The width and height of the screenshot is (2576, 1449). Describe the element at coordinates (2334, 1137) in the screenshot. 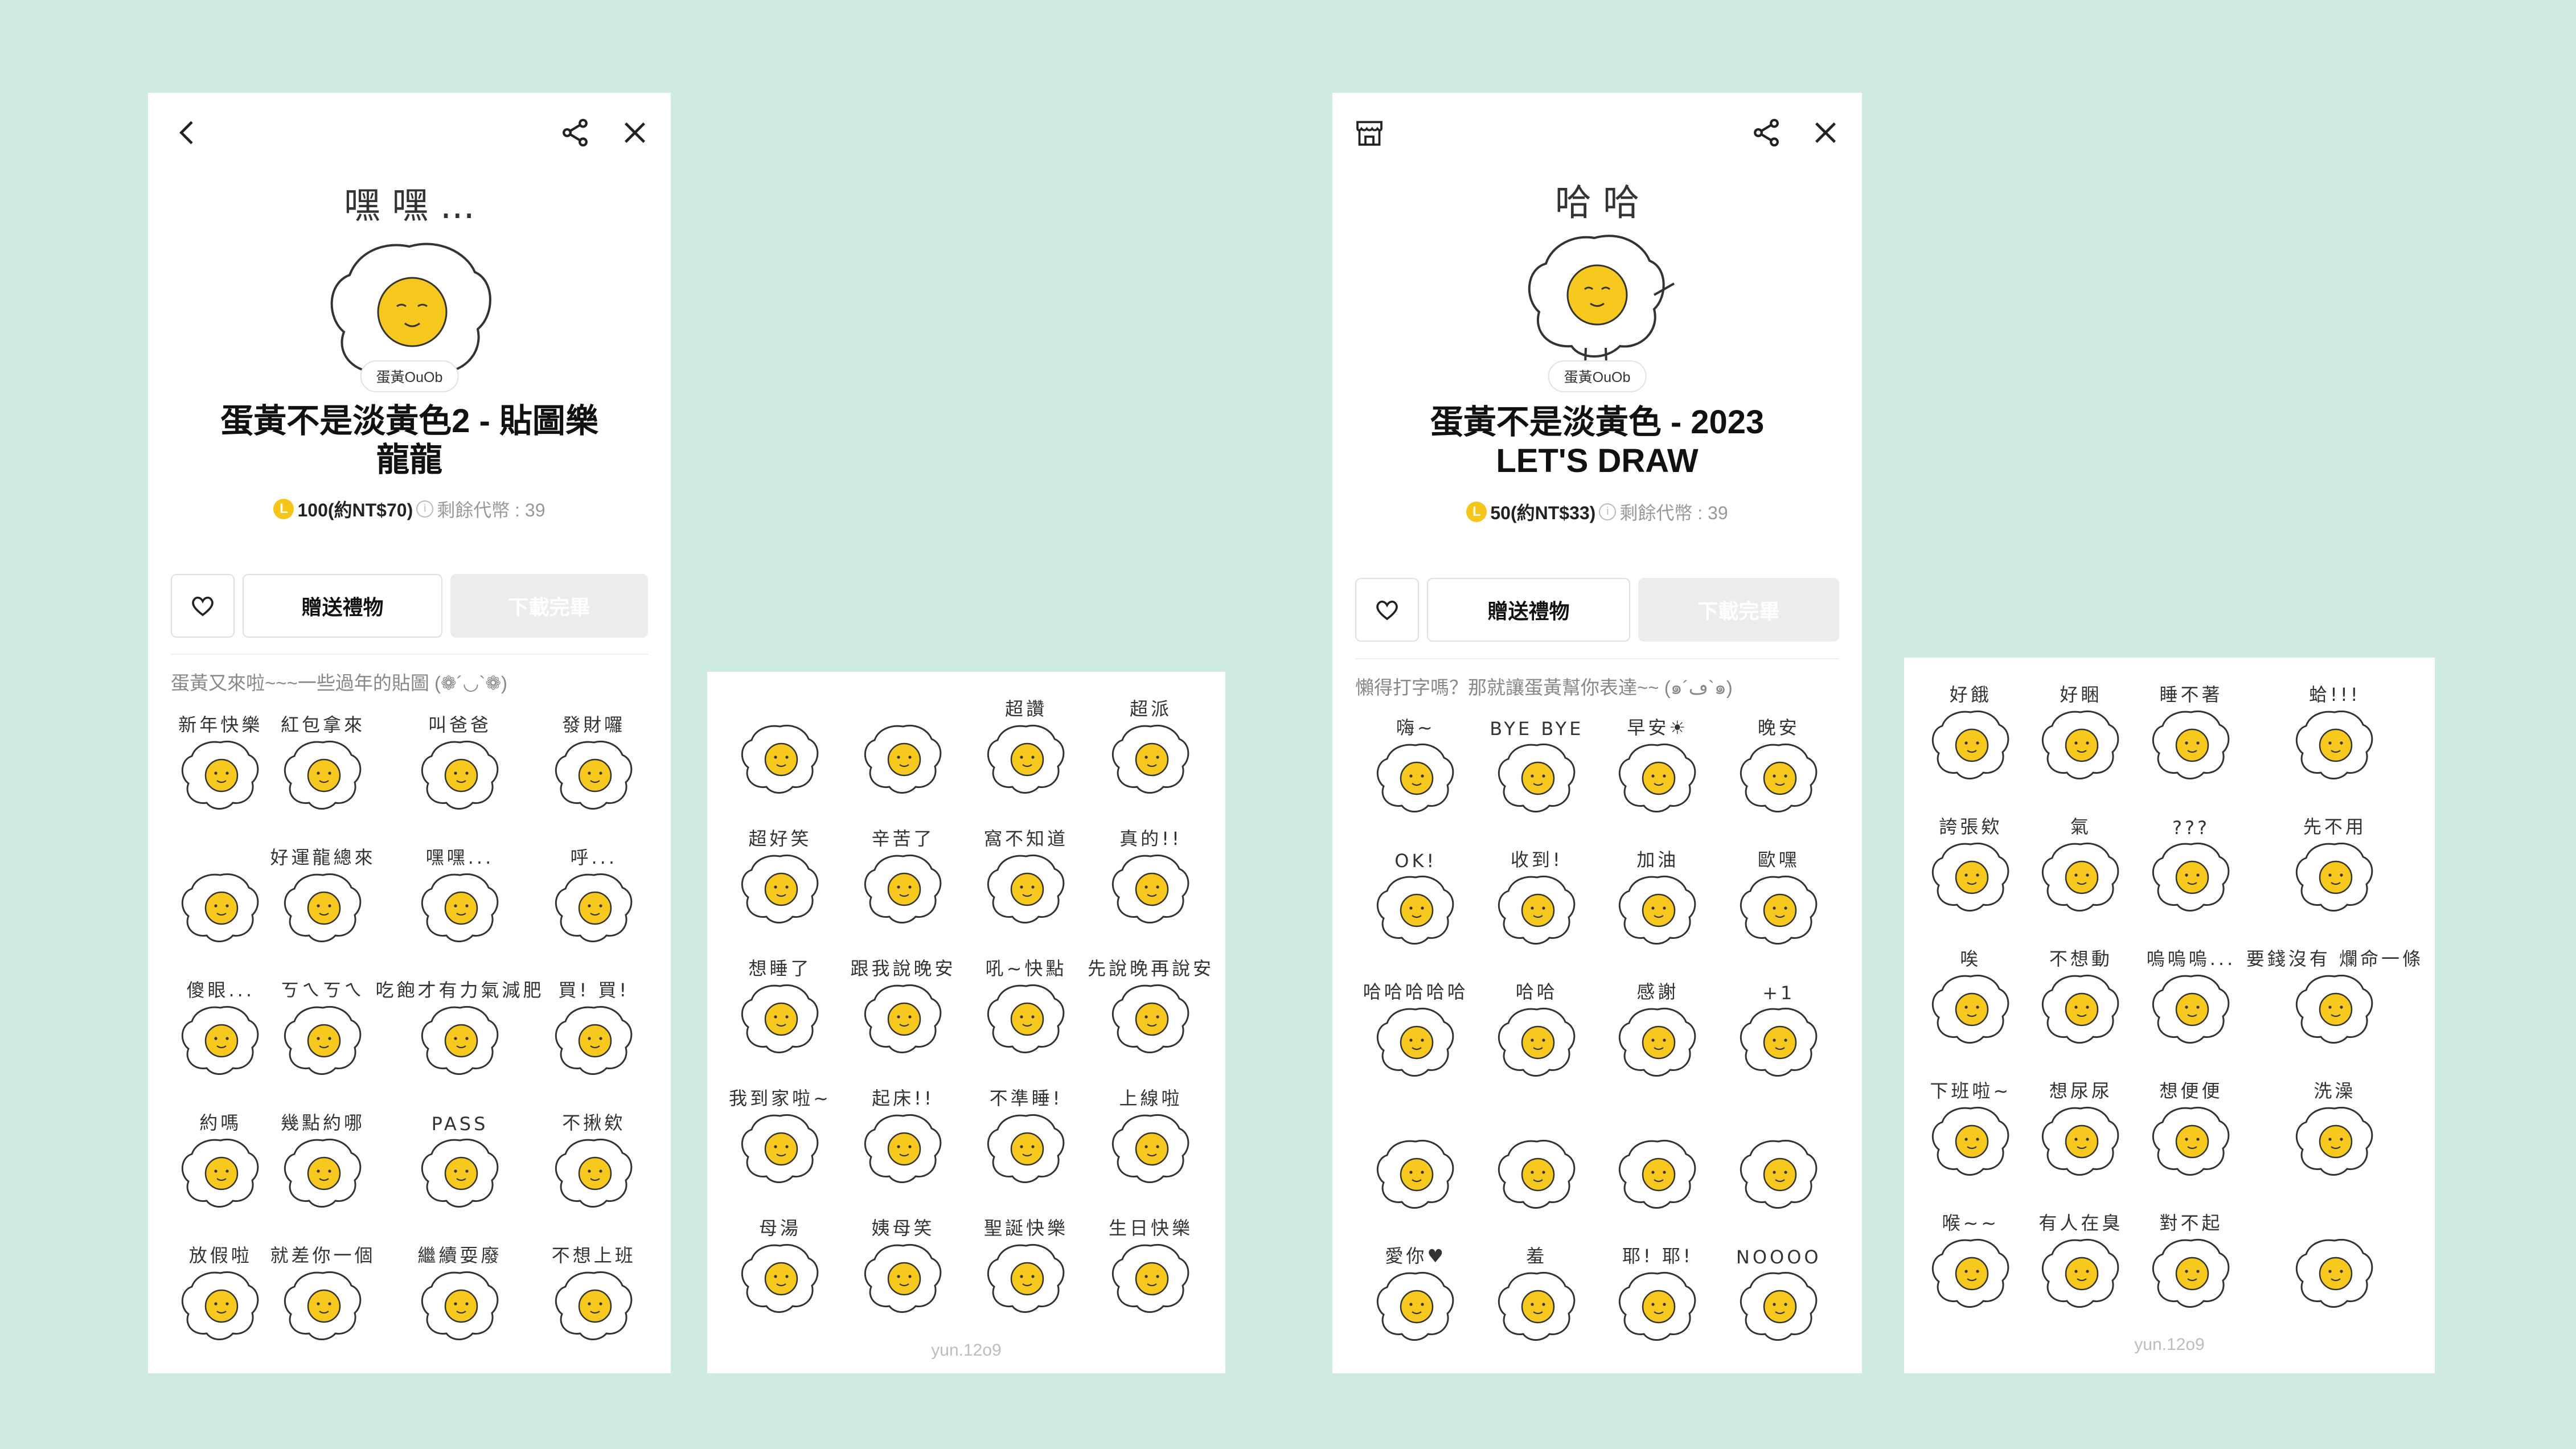

I see `sticker-item: 洗澡` at that location.